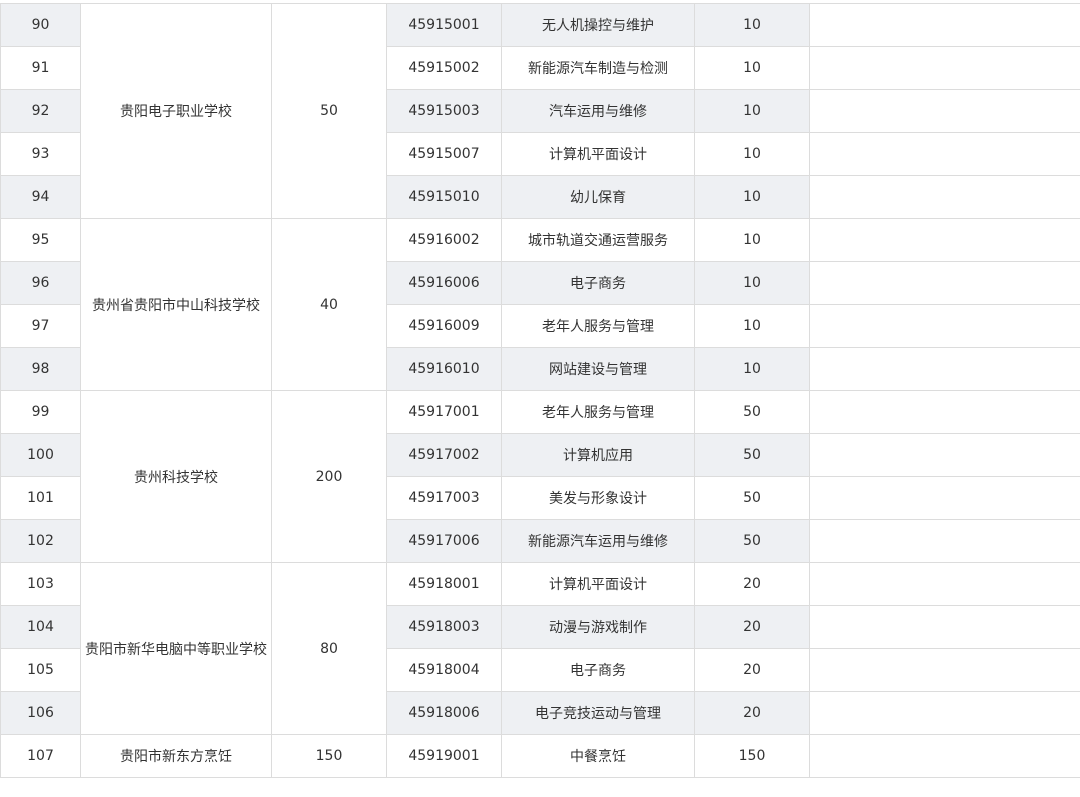 This screenshot has width=1080, height=797. What do you see at coordinates (40, 412) in the screenshot?
I see `seq-cell: 99` at bounding box center [40, 412].